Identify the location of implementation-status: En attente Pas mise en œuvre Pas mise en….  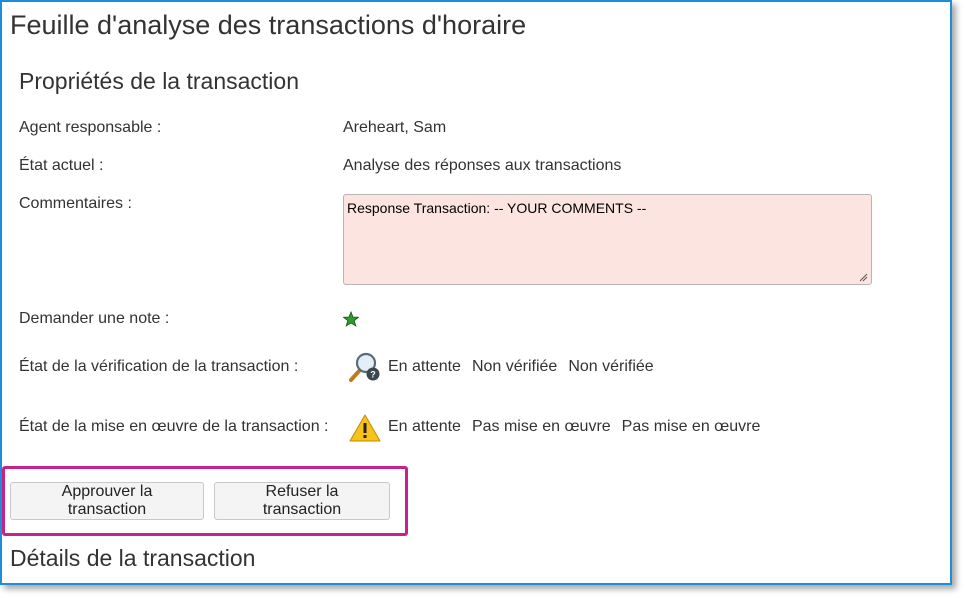
(559, 427).